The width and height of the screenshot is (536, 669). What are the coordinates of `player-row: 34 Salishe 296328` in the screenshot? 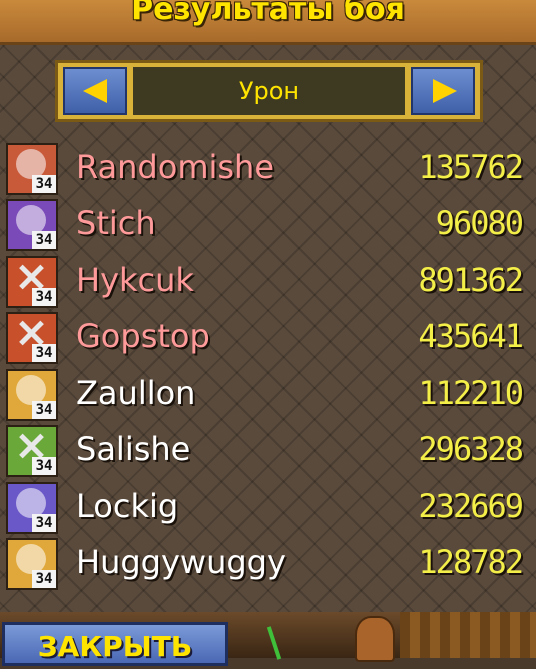 It's located at (268, 451).